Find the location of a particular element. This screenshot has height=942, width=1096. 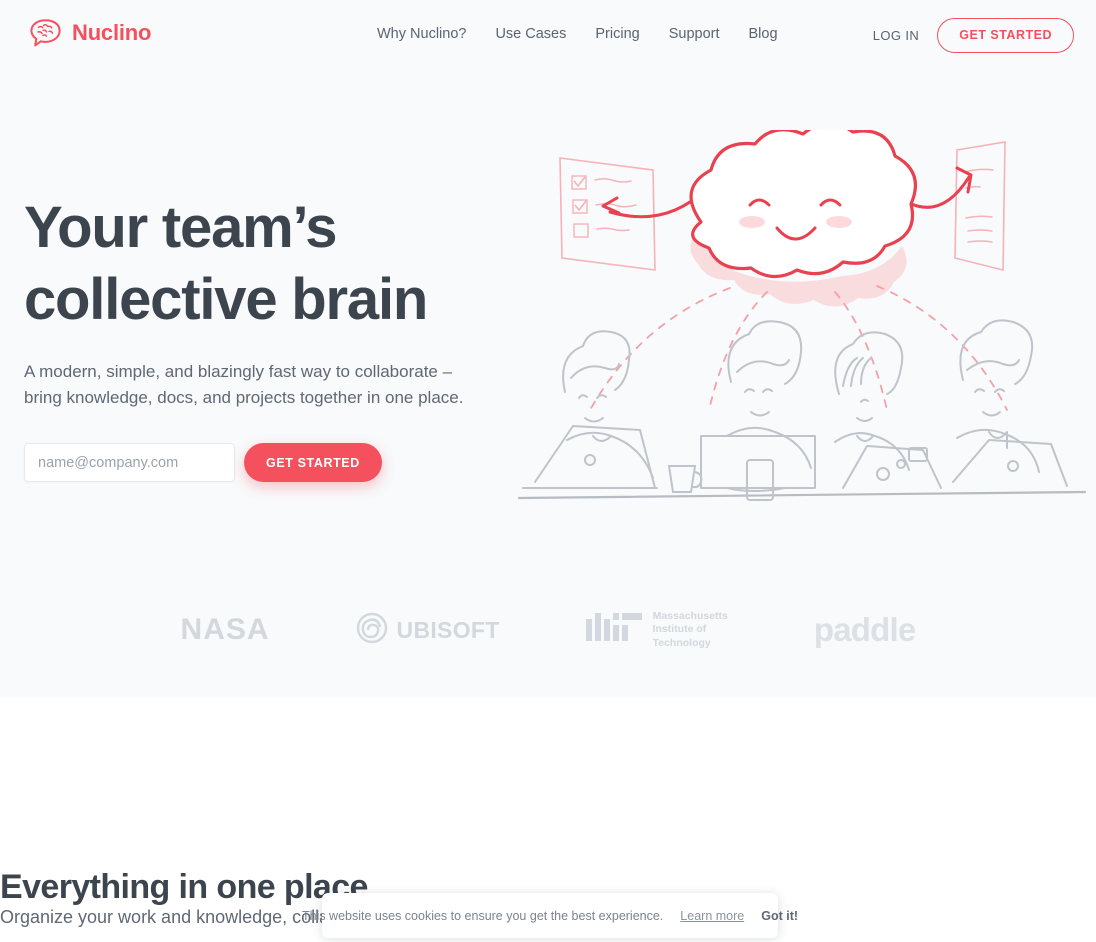

logo-link: Nuclino is located at coordinates (90, 33).